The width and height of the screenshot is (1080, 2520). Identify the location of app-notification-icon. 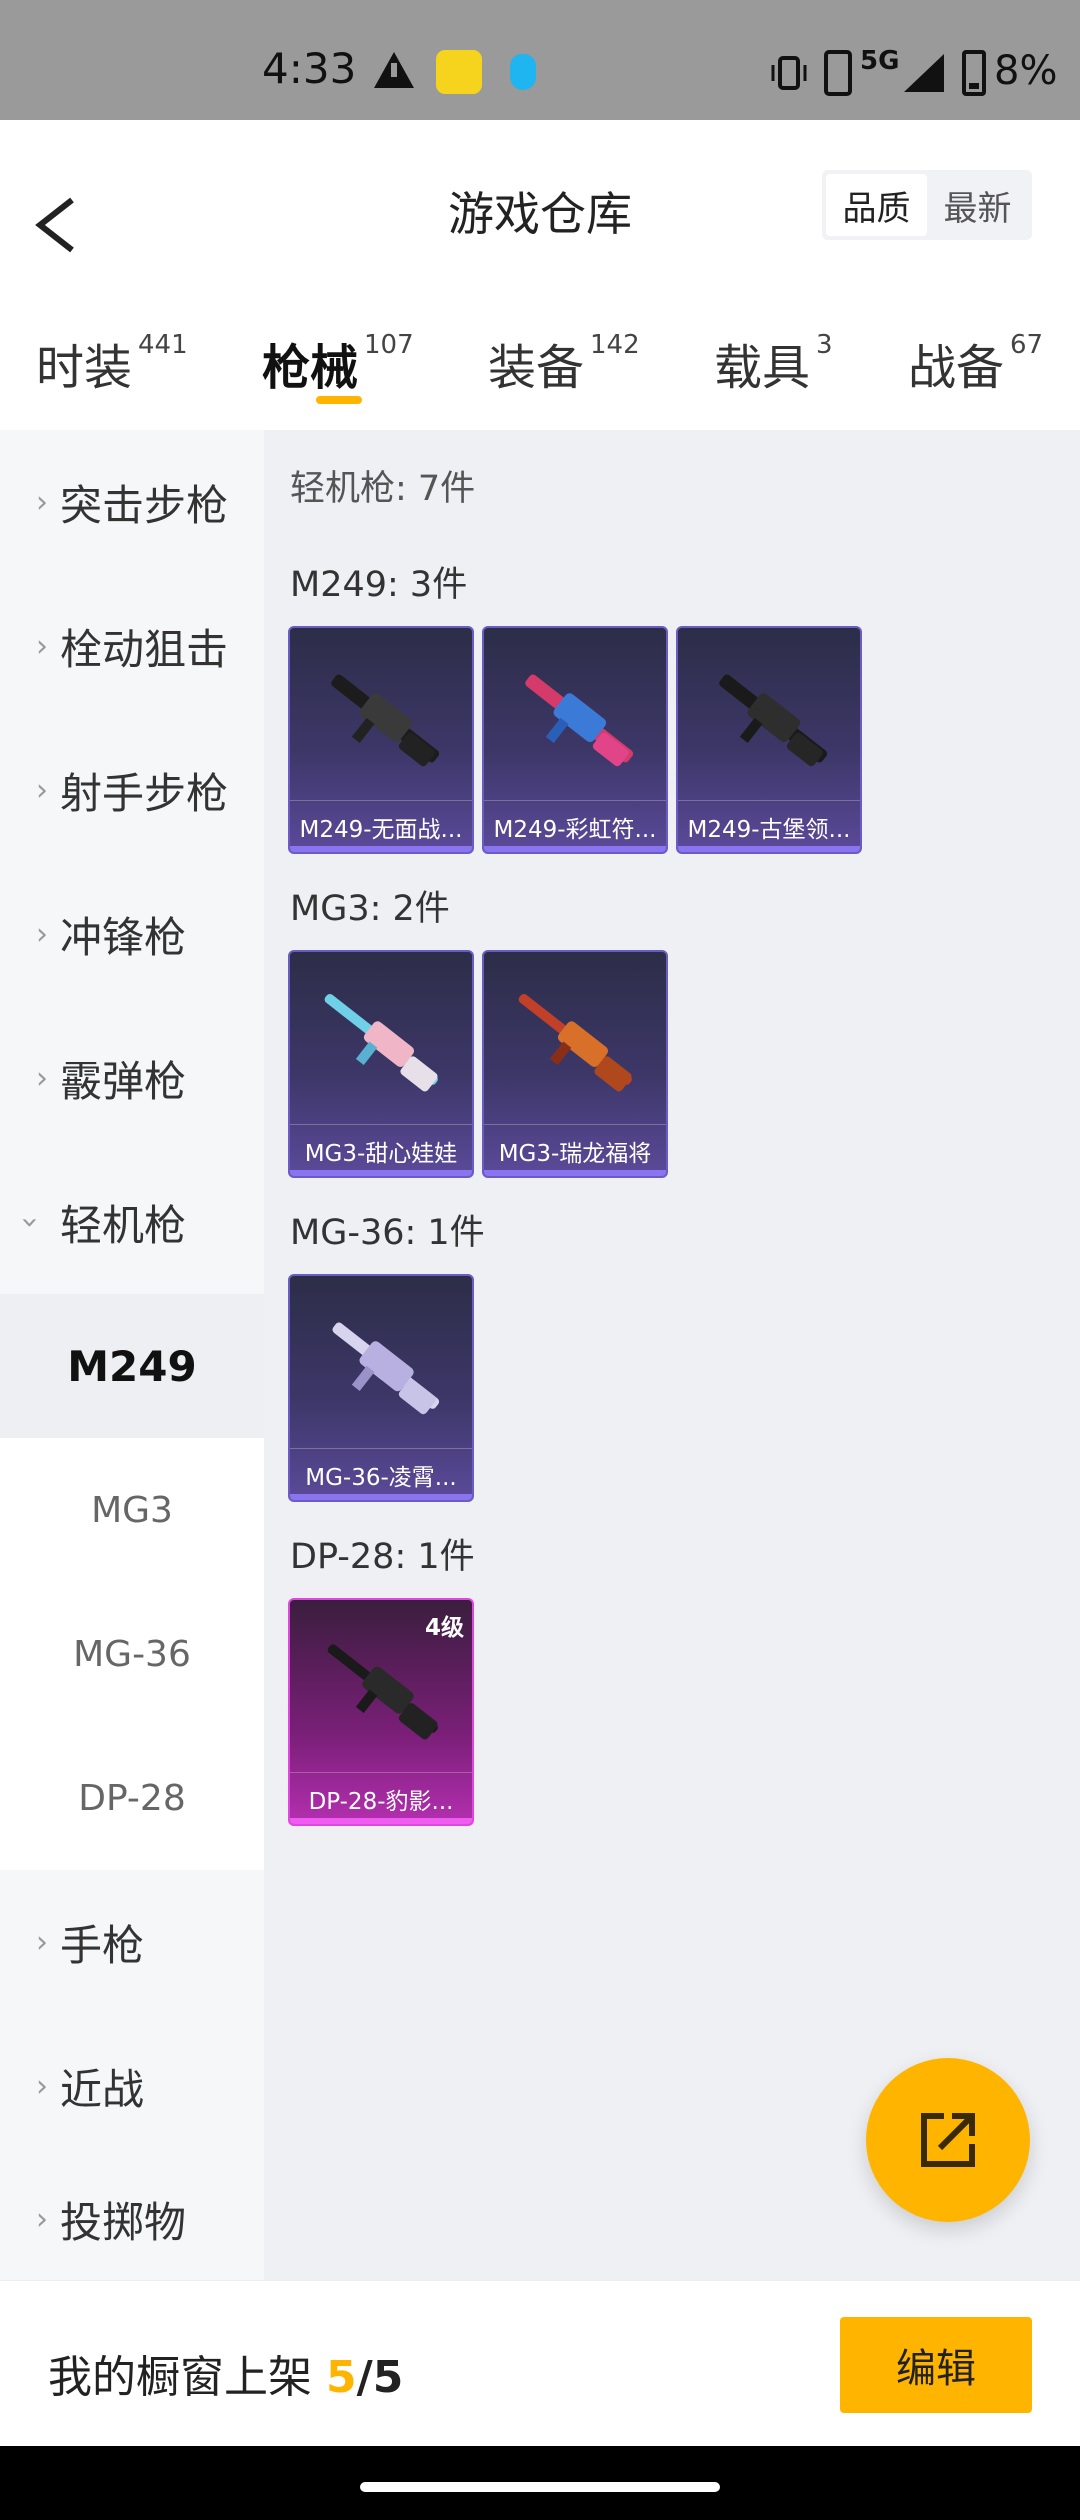
(459, 72).